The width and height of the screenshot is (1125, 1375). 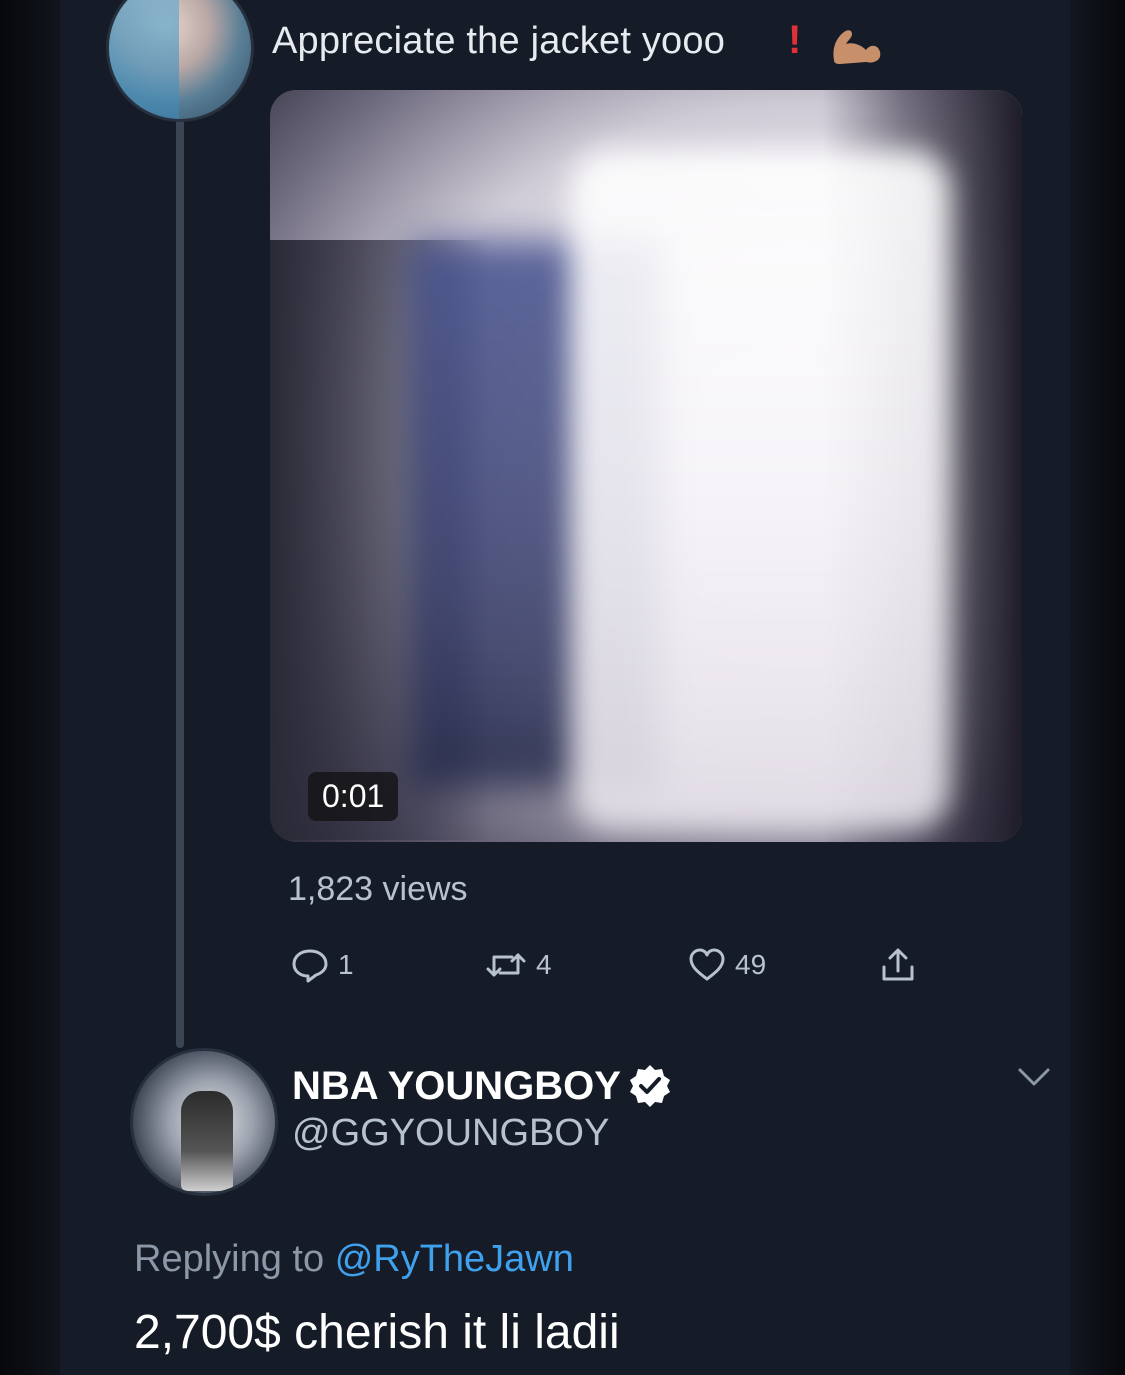 I want to click on reply-author-avatar, so click(x=204, y=1122).